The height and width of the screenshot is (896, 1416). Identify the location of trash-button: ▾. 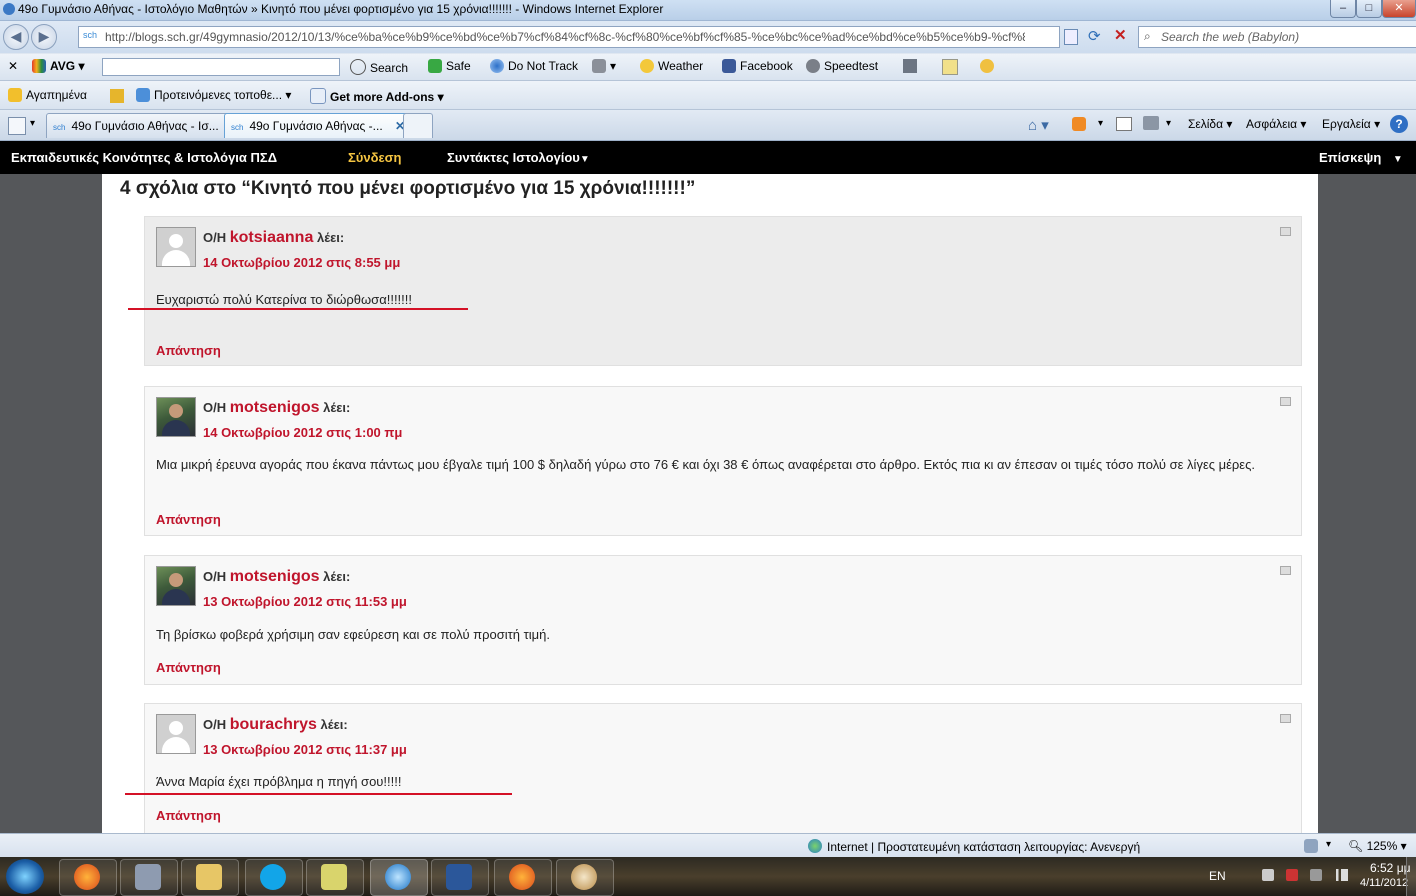
(604, 66).